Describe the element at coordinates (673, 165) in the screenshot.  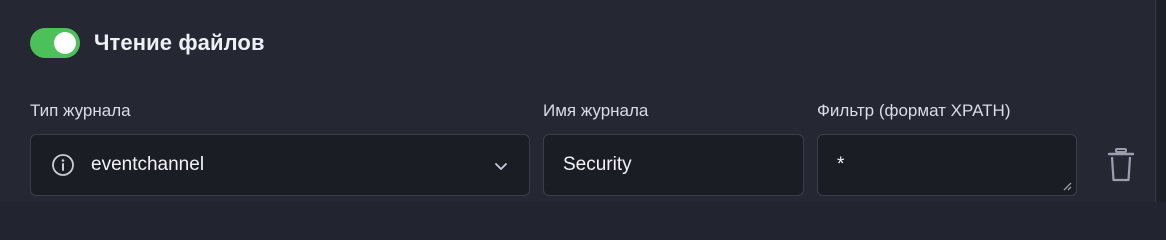
I see `log-name-input: Security` at that location.